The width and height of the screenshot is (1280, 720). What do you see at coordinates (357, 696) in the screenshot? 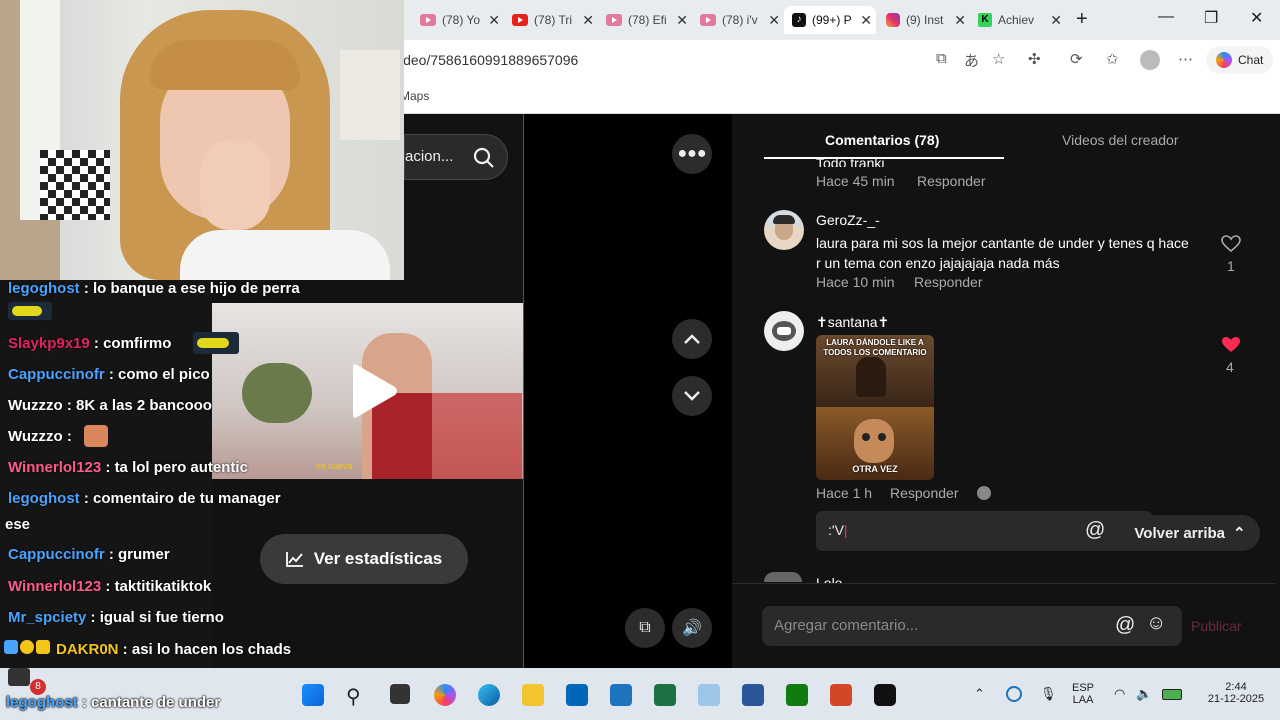
I see `search-icon: ⚲` at bounding box center [357, 696].